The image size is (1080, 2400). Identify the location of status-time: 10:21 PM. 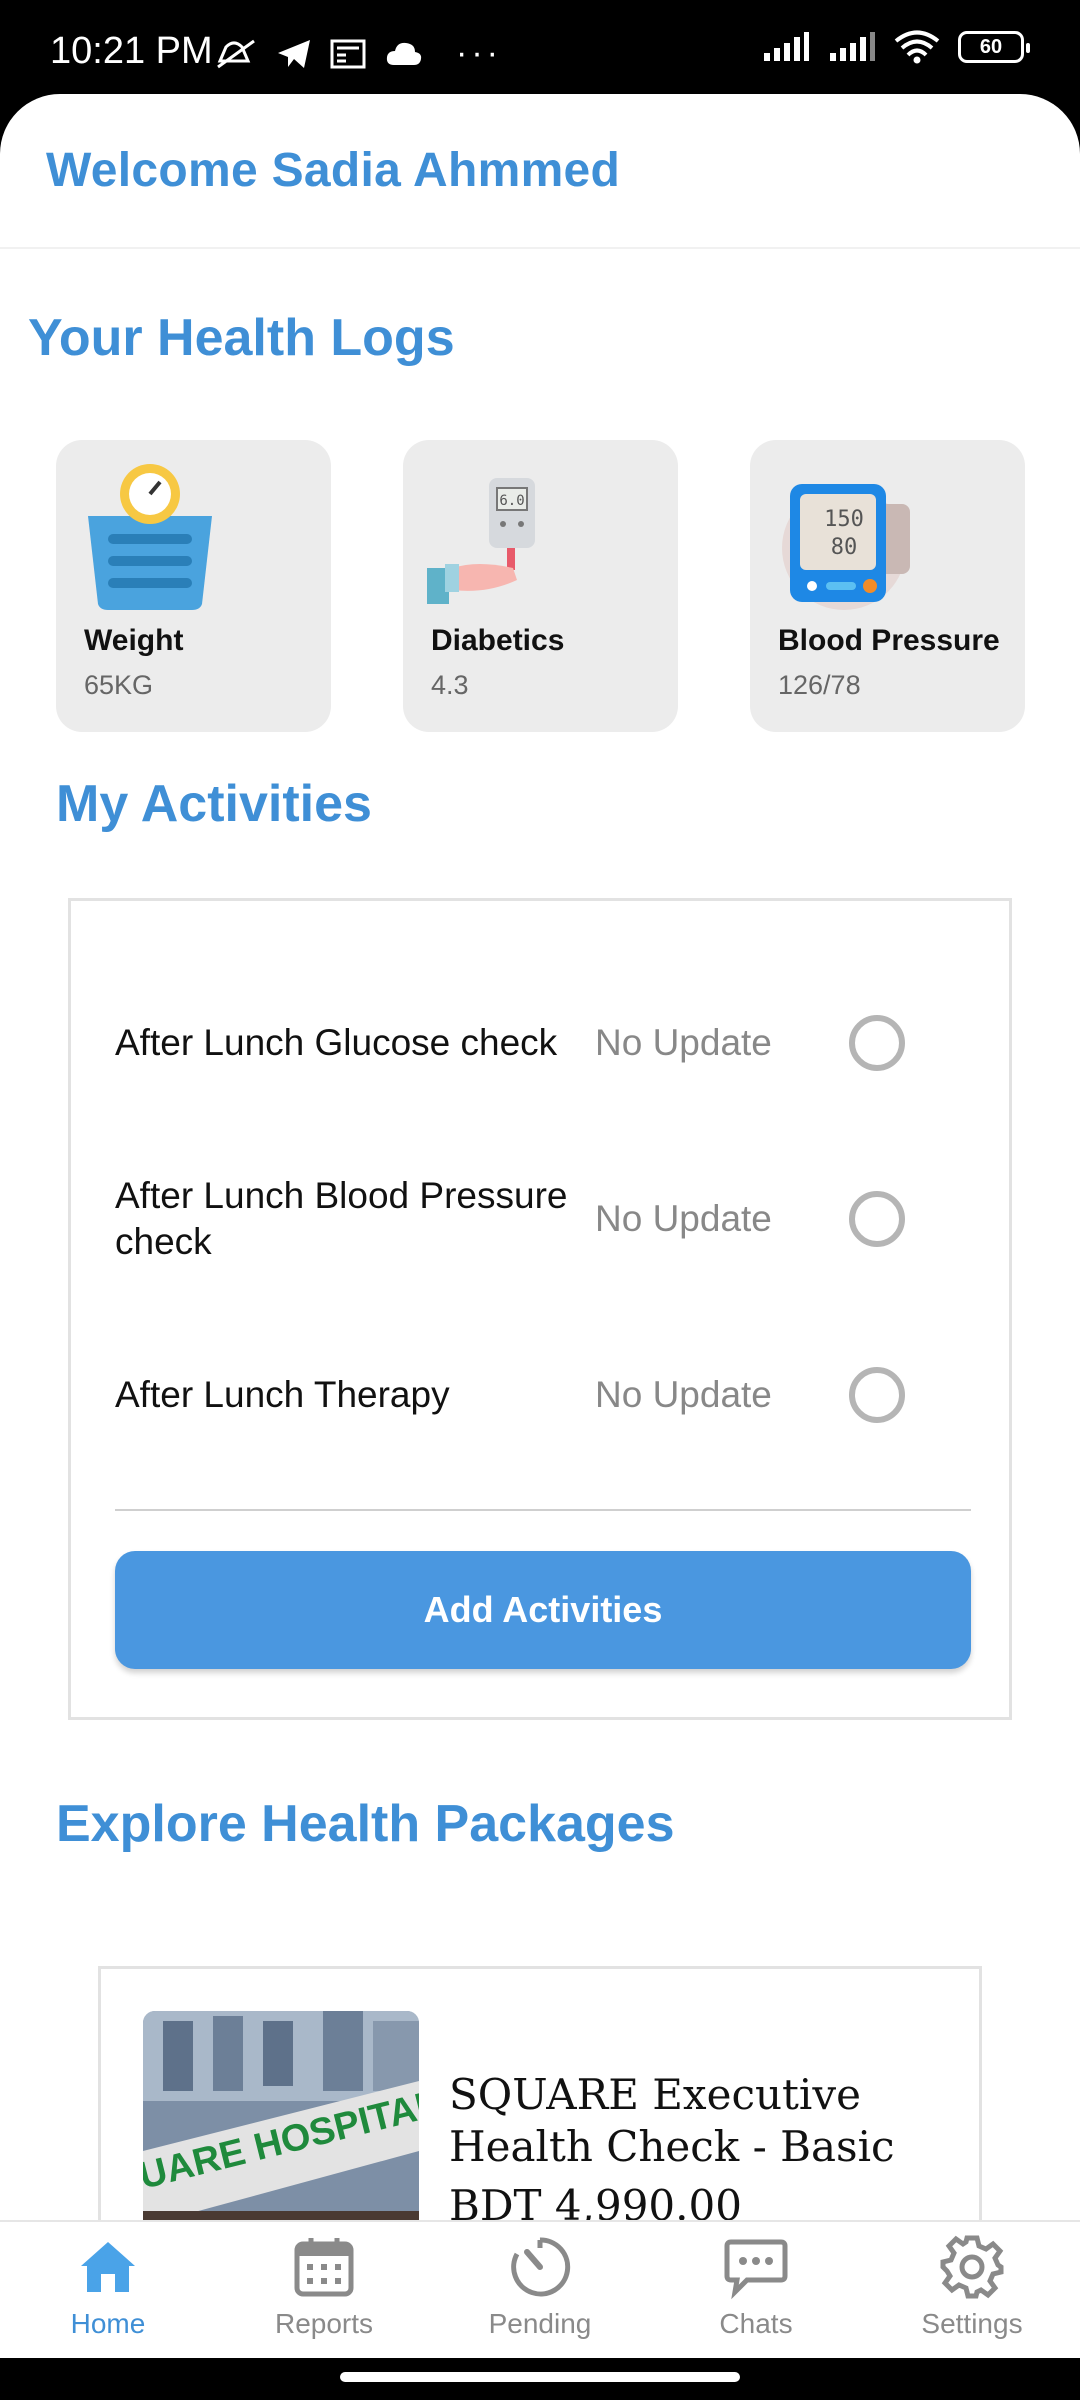
(131, 51).